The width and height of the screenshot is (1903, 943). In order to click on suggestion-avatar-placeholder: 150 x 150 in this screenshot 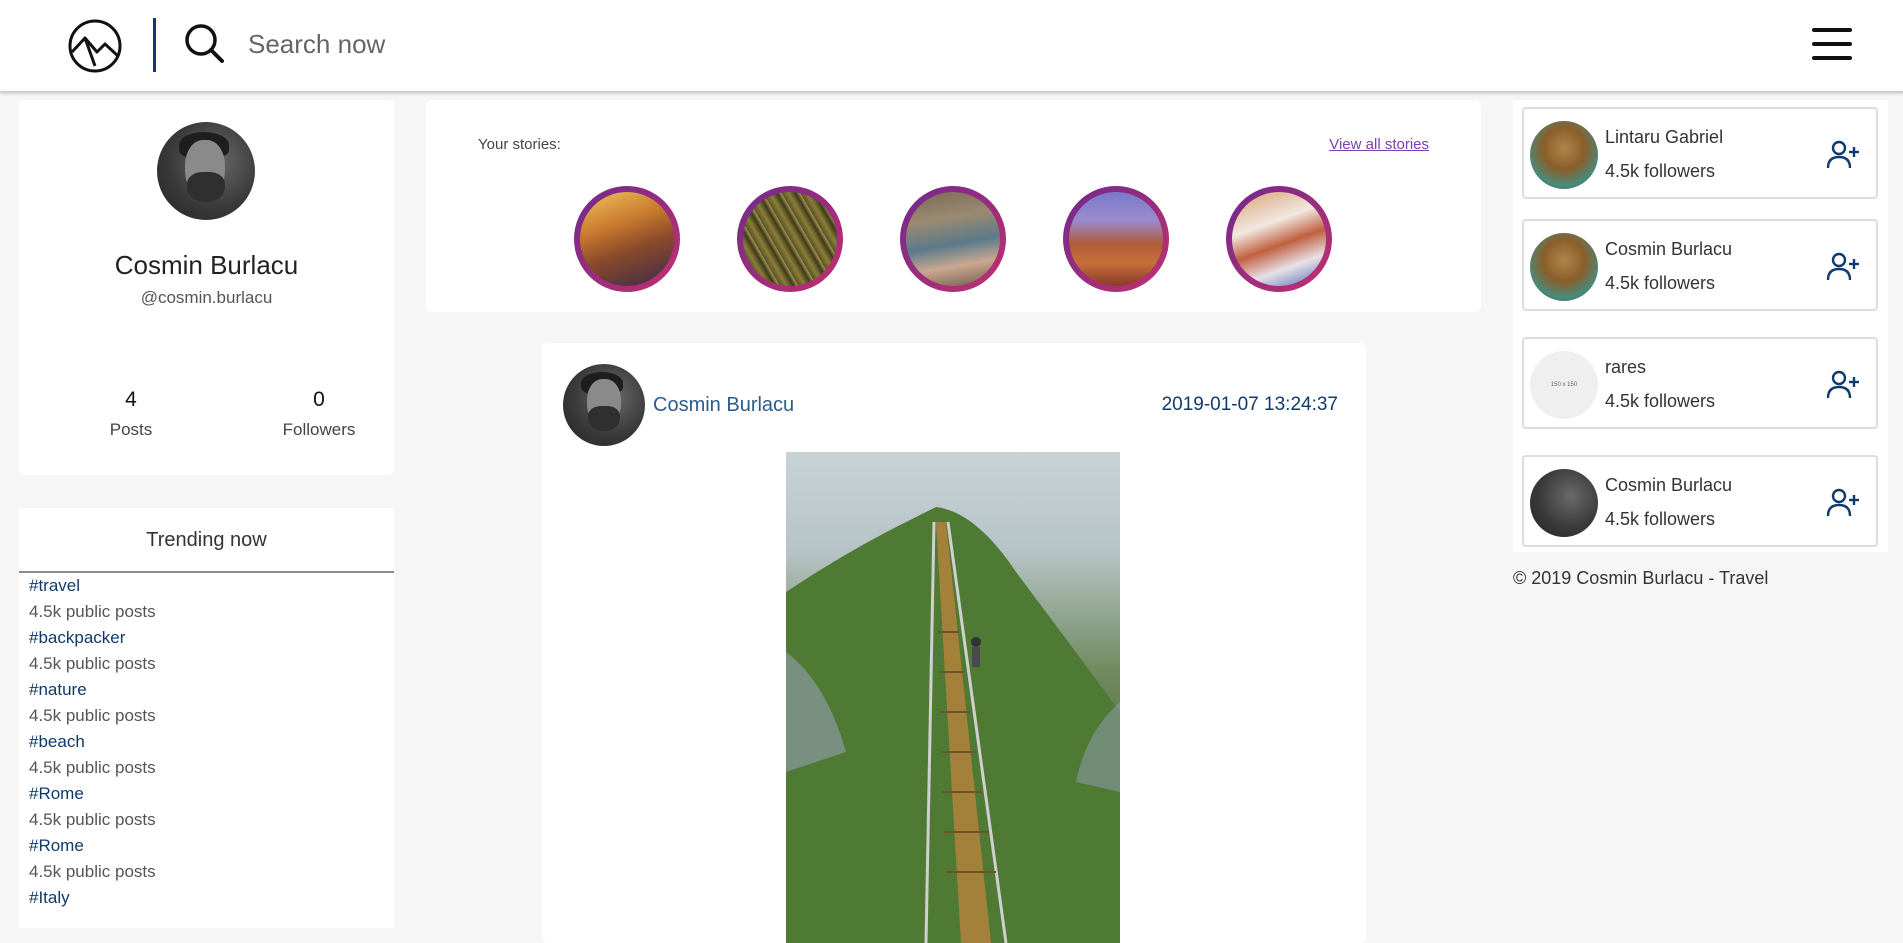, I will do `click(1564, 385)`.